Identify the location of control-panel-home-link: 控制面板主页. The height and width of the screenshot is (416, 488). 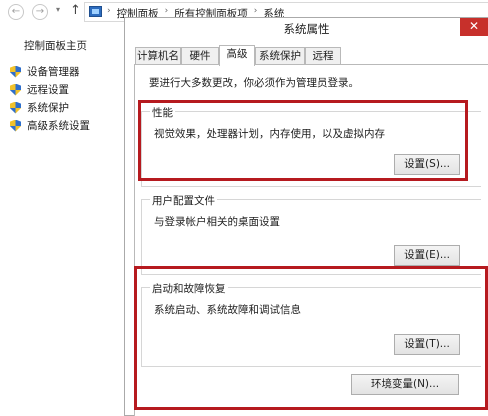
(55, 45).